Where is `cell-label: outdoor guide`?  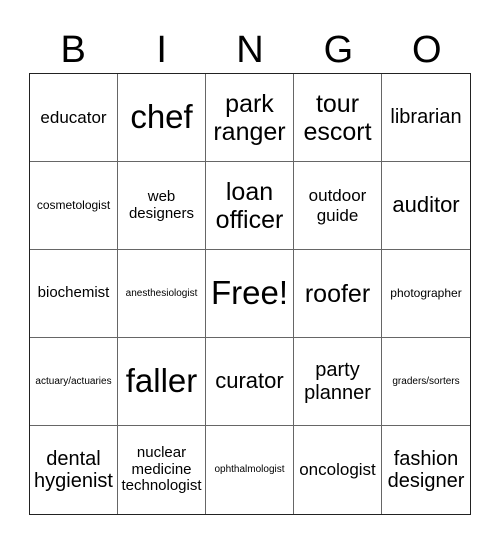
cell-label: outdoor guide is located at coordinates (337, 205).